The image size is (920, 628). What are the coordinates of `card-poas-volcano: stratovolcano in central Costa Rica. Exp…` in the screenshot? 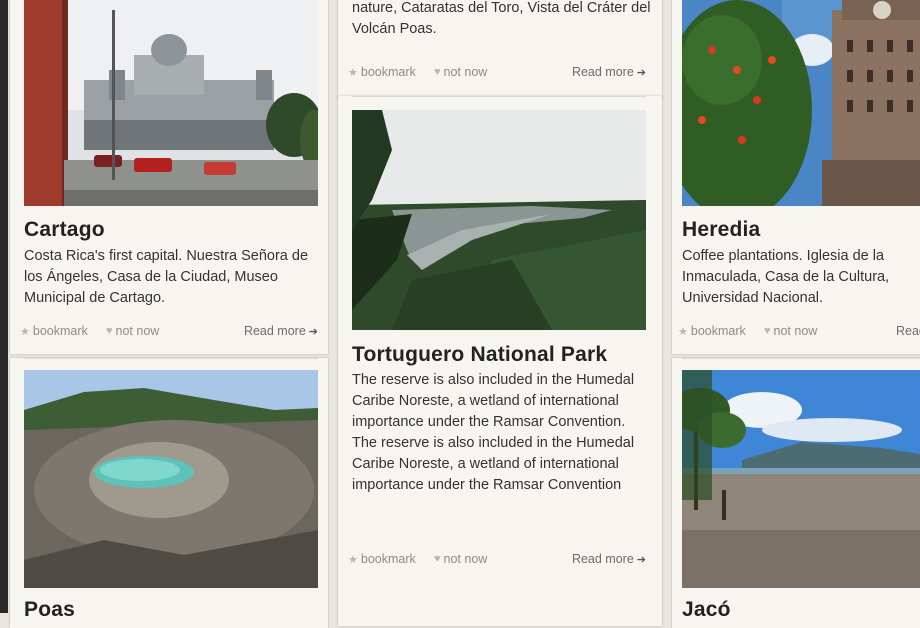 It's located at (500, 50).